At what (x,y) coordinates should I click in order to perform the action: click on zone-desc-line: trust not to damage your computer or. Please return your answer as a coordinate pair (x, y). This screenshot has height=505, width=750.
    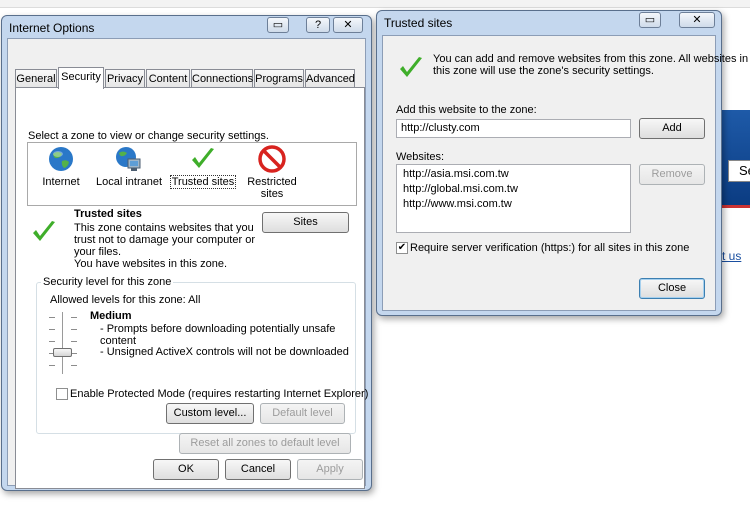
    Looking at the image, I should click on (164, 240).